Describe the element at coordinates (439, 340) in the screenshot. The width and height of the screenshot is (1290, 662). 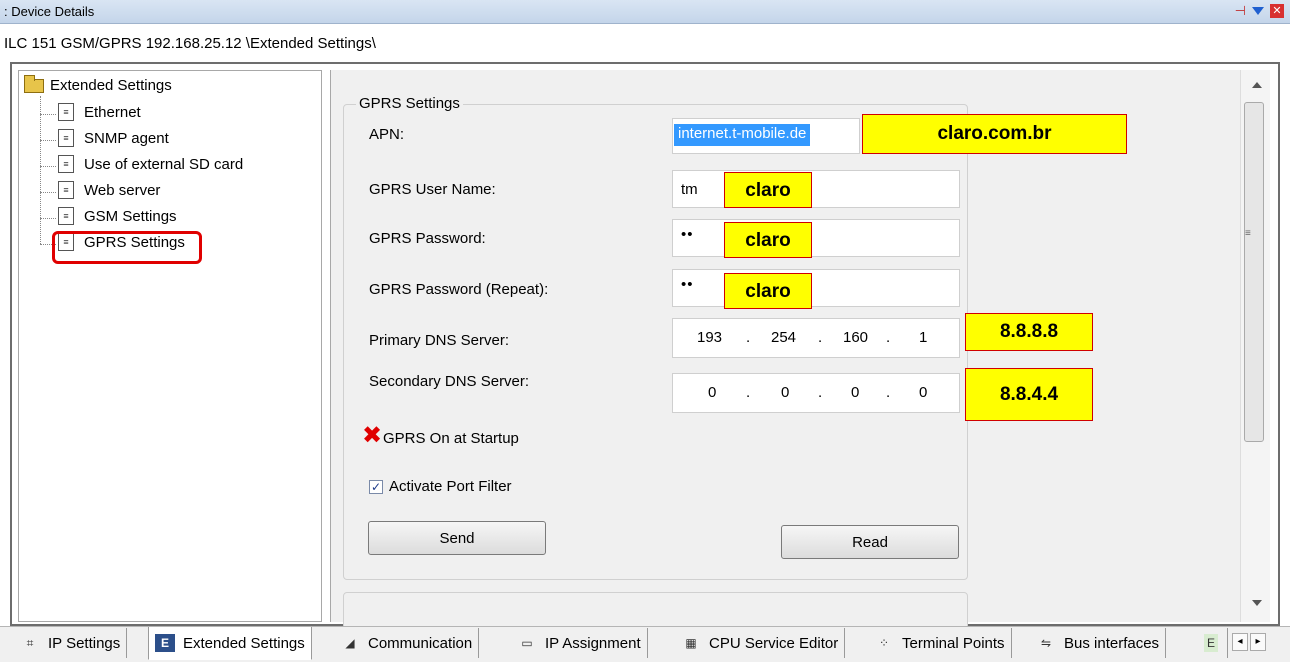
I see `primary-dns-label: Primary DNS Server:` at that location.